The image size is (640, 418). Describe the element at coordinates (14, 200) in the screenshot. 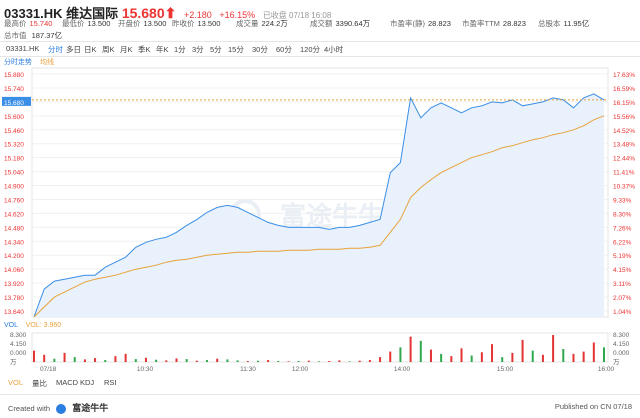

I see `y-tick-label: 14.760` at that location.